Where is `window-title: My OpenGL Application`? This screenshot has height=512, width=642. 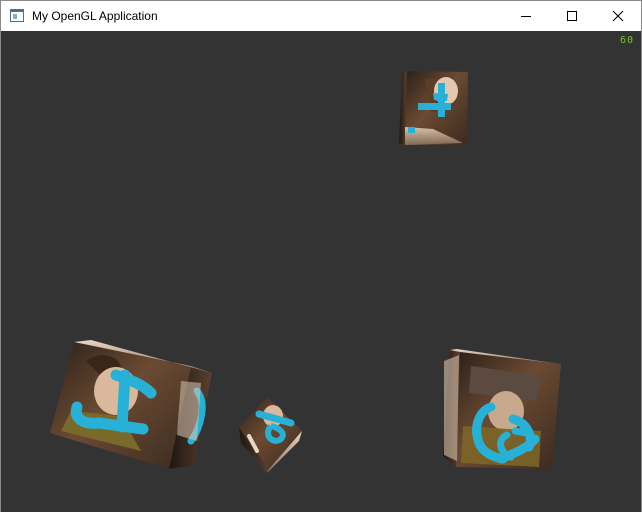 window-title: My OpenGL Application is located at coordinates (95, 16).